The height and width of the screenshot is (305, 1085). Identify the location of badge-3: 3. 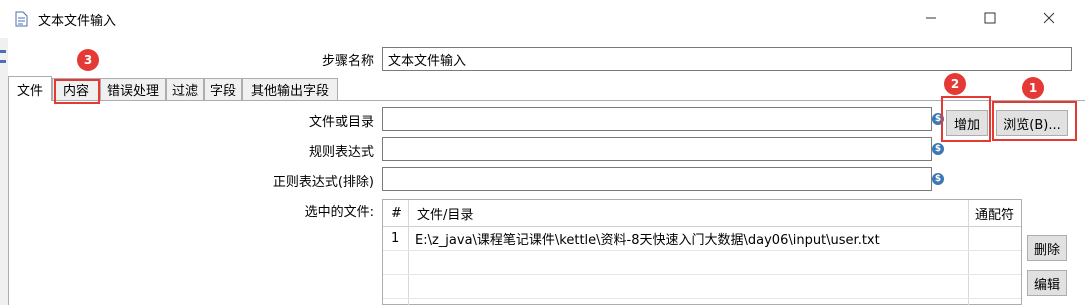
(88, 60).